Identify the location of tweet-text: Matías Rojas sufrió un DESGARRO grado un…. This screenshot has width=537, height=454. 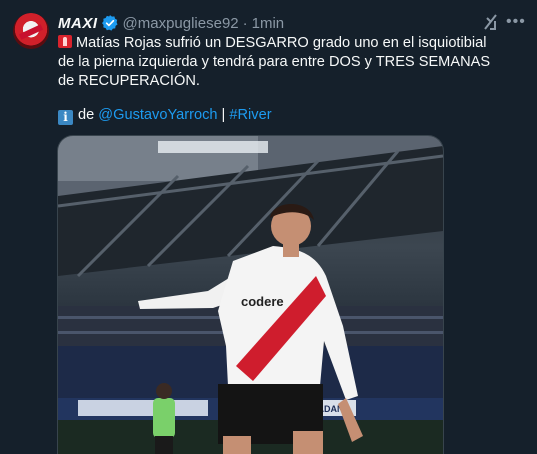
(278, 62).